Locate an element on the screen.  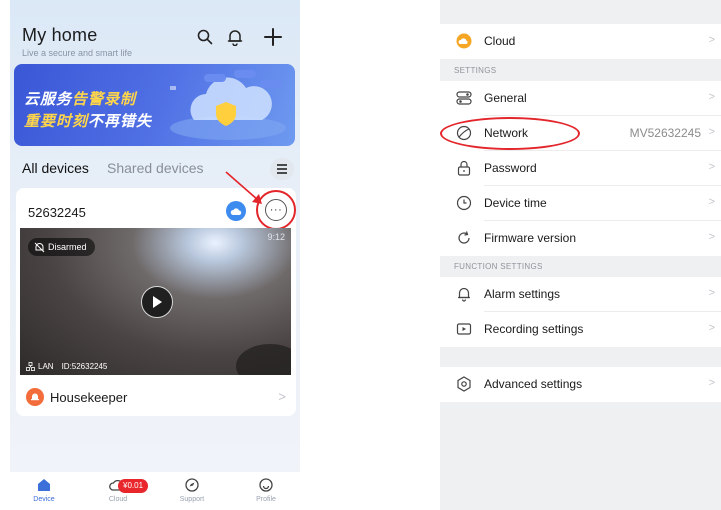
video-timestamp: 9:12 is located at coordinates (276, 237).